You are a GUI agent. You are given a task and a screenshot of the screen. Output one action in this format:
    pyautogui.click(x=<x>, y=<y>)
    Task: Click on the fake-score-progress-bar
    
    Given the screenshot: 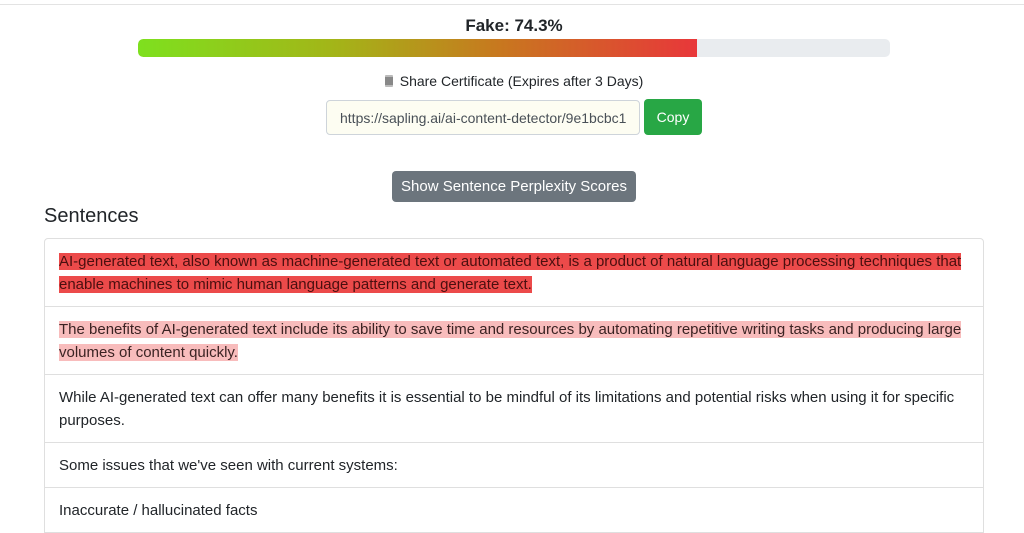 What is the action you would take?
    pyautogui.click(x=514, y=48)
    